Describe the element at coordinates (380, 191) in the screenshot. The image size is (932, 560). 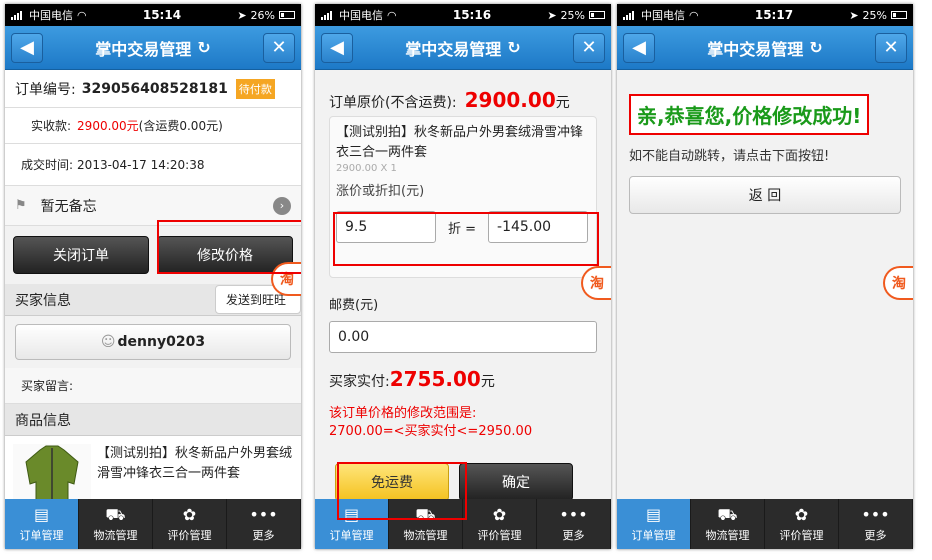
I see `discount-label: 涨价或折扣(元)` at that location.